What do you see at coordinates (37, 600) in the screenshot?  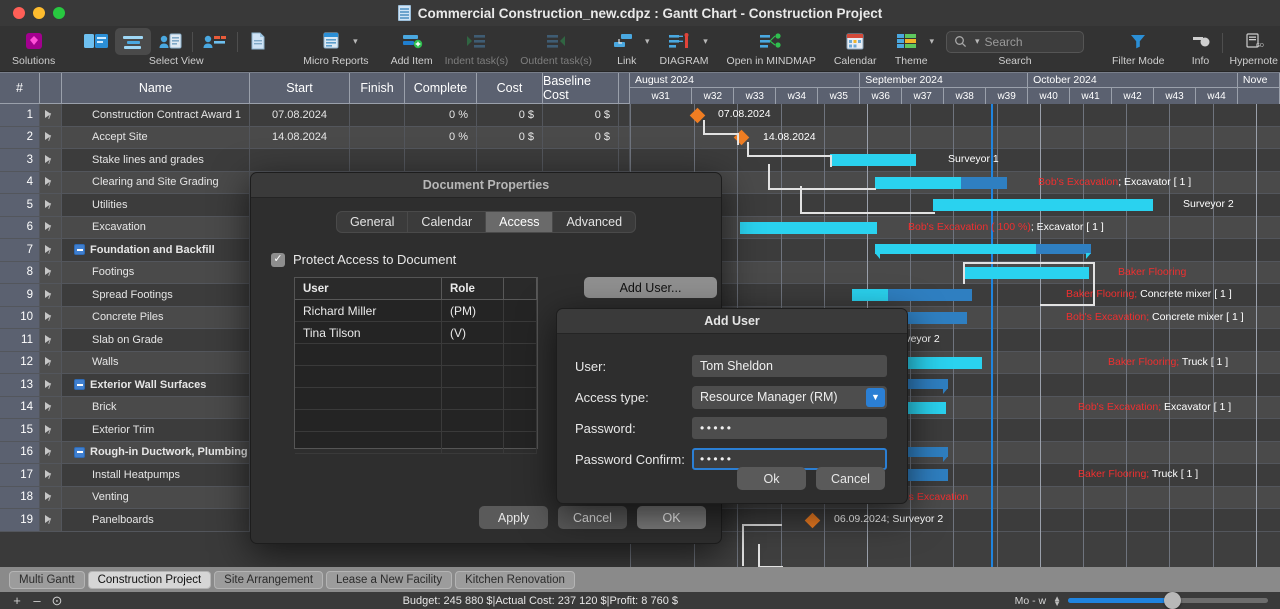 I see `remove-tab-button: –` at bounding box center [37, 600].